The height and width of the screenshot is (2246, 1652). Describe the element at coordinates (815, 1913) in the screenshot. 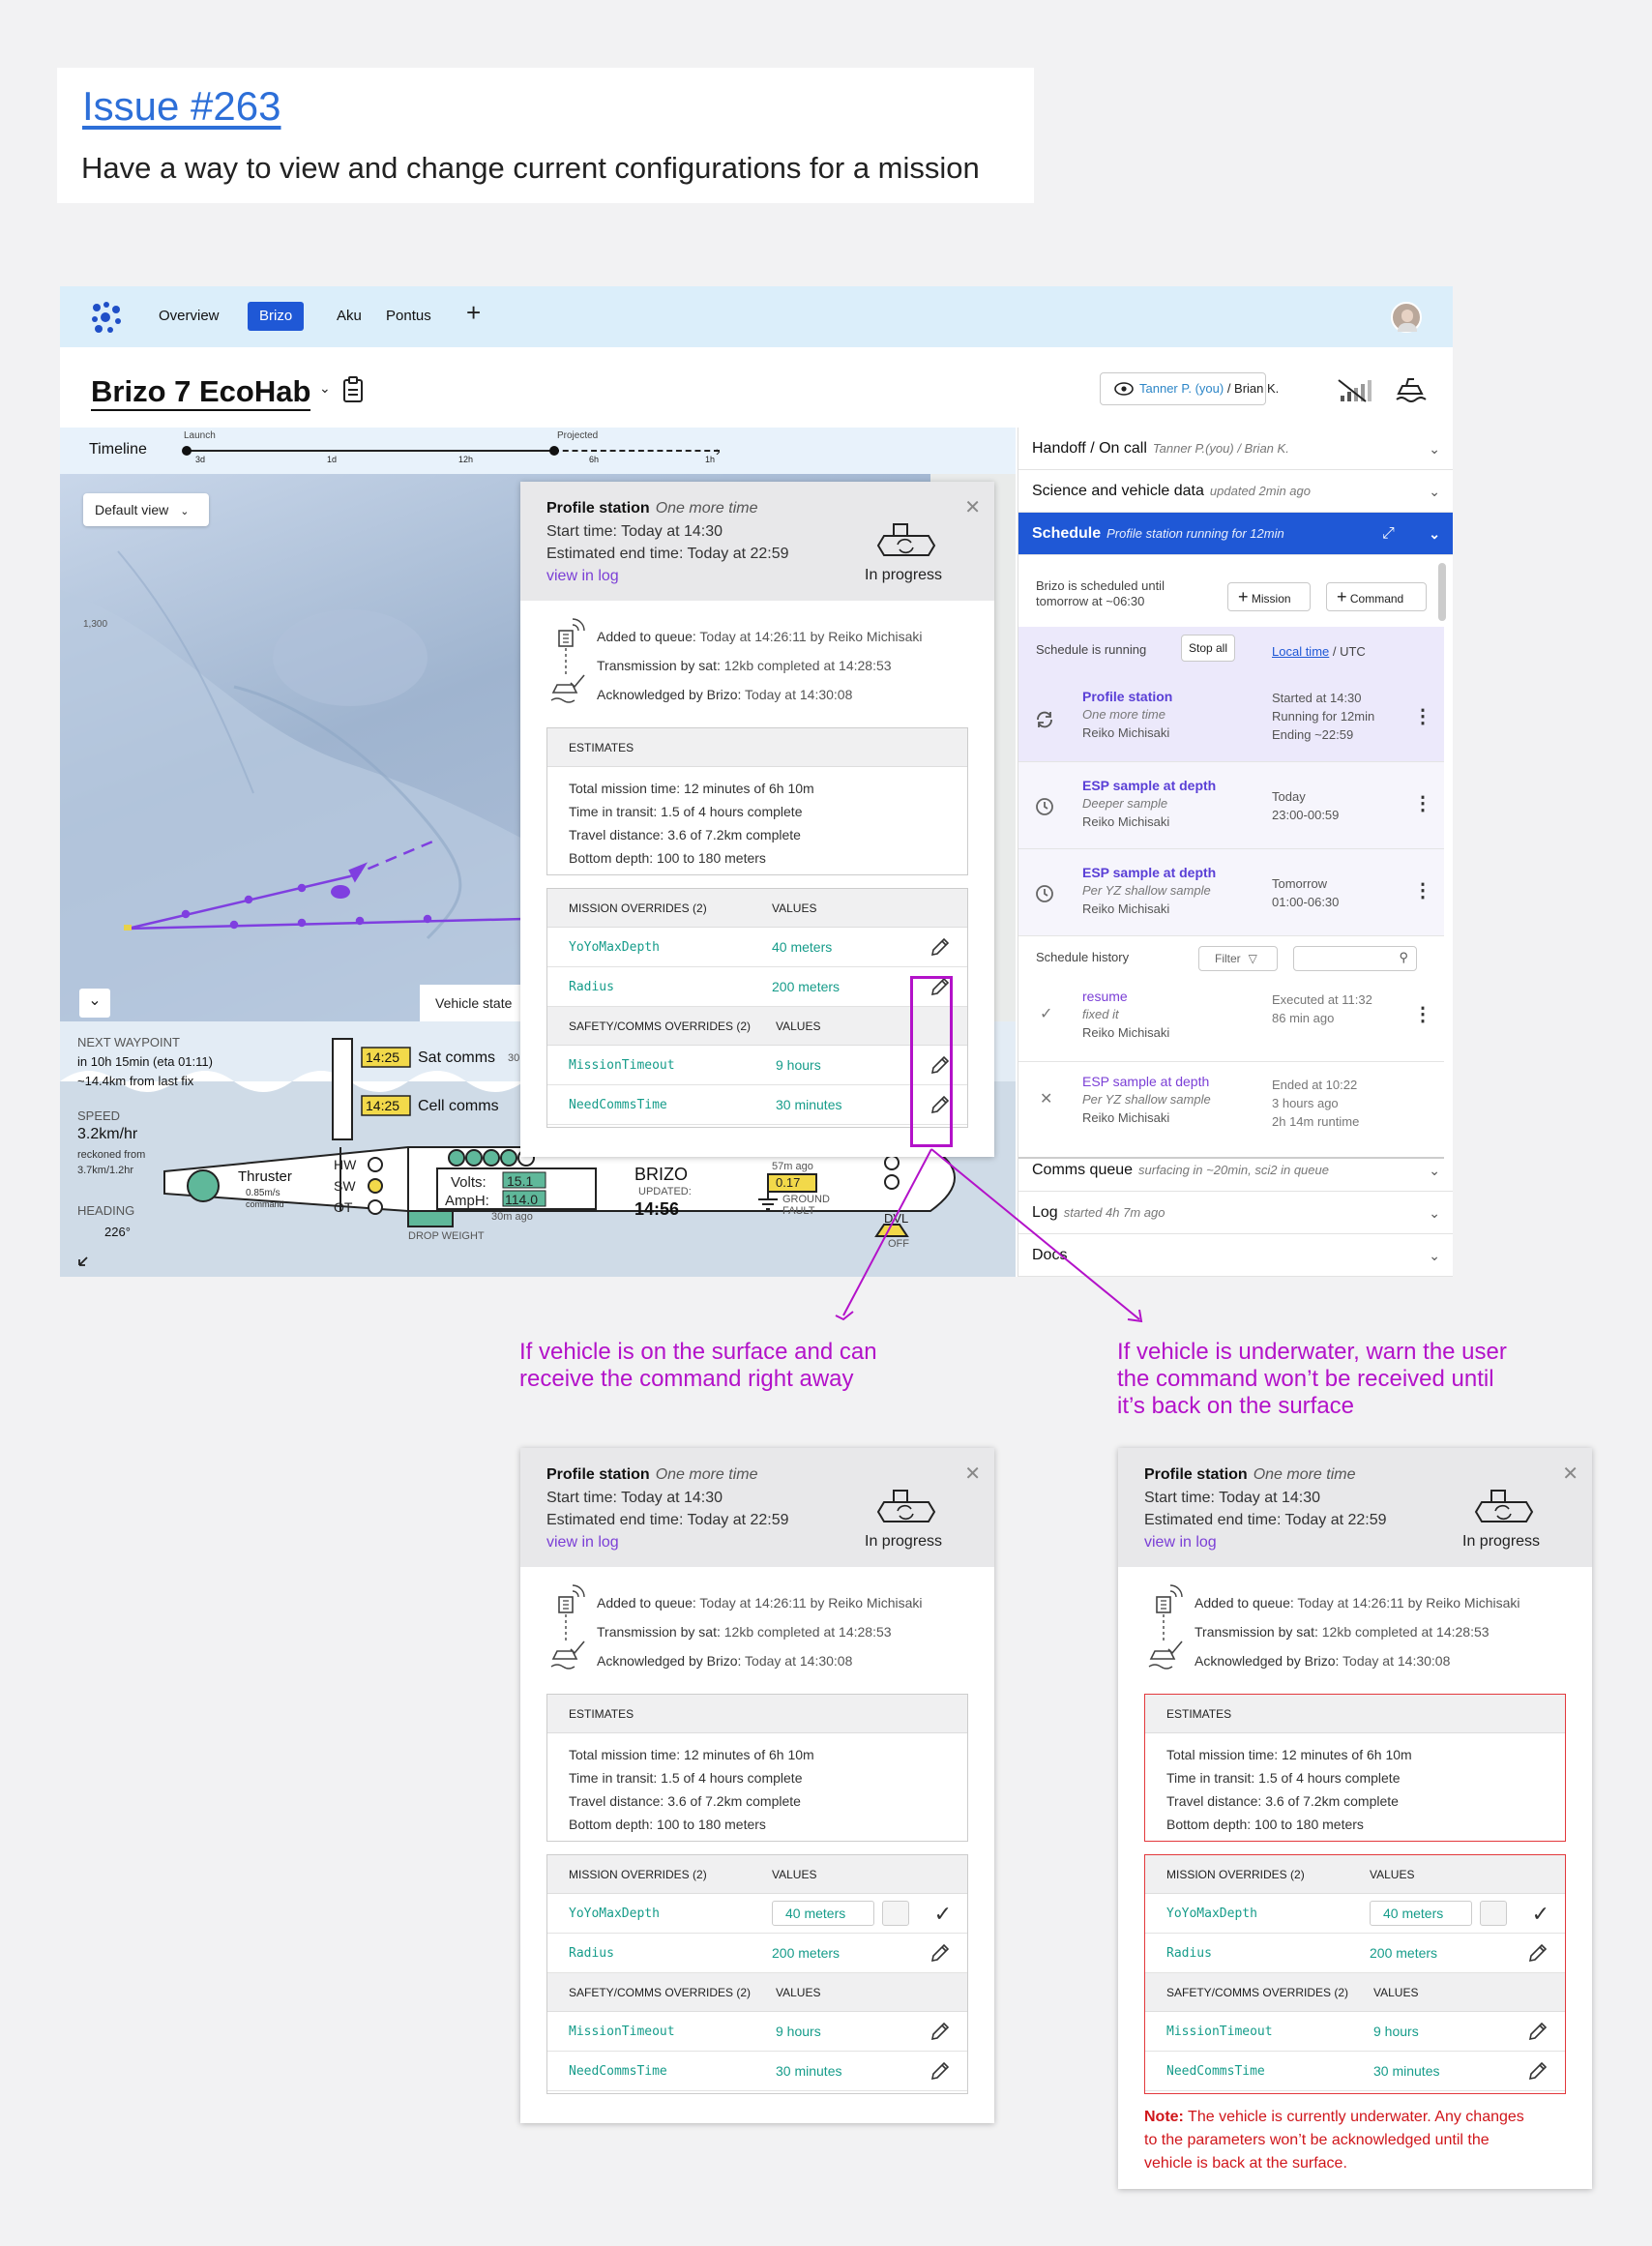

I see `override-value: 40 meters` at that location.